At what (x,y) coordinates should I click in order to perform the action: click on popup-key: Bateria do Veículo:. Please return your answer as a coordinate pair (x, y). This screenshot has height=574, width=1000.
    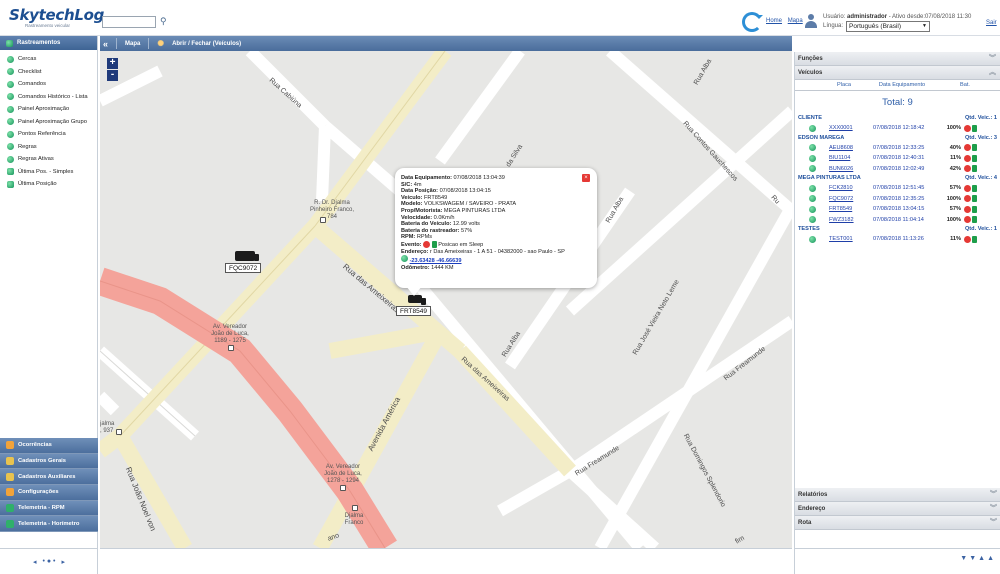
    Looking at the image, I should click on (426, 224).